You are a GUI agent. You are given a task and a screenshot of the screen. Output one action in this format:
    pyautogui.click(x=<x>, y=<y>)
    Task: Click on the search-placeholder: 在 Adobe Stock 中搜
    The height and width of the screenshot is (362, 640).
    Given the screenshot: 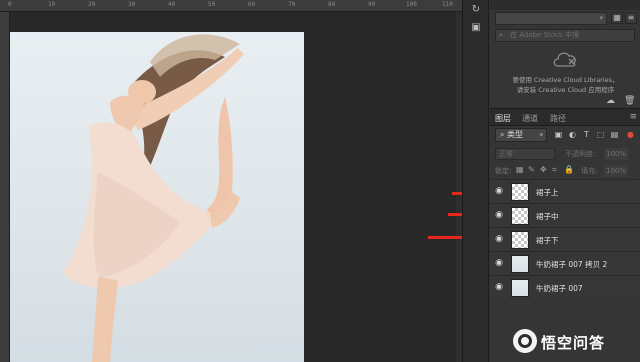 What is the action you would take?
    pyautogui.click(x=545, y=35)
    